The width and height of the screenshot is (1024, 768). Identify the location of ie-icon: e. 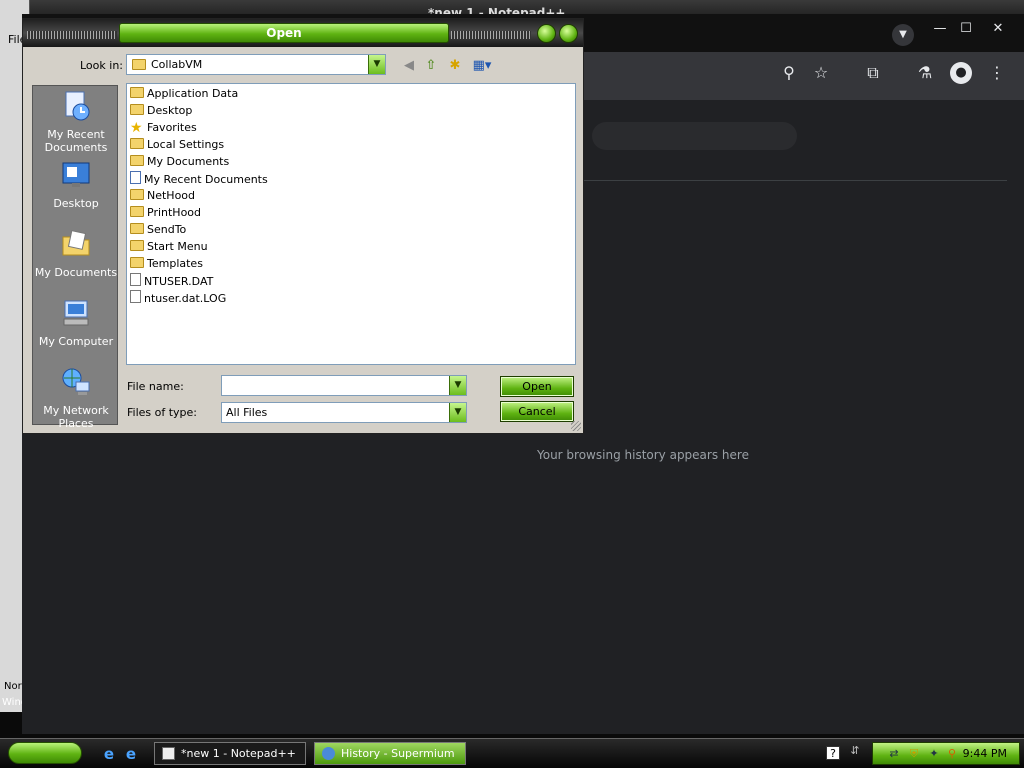
(109, 754).